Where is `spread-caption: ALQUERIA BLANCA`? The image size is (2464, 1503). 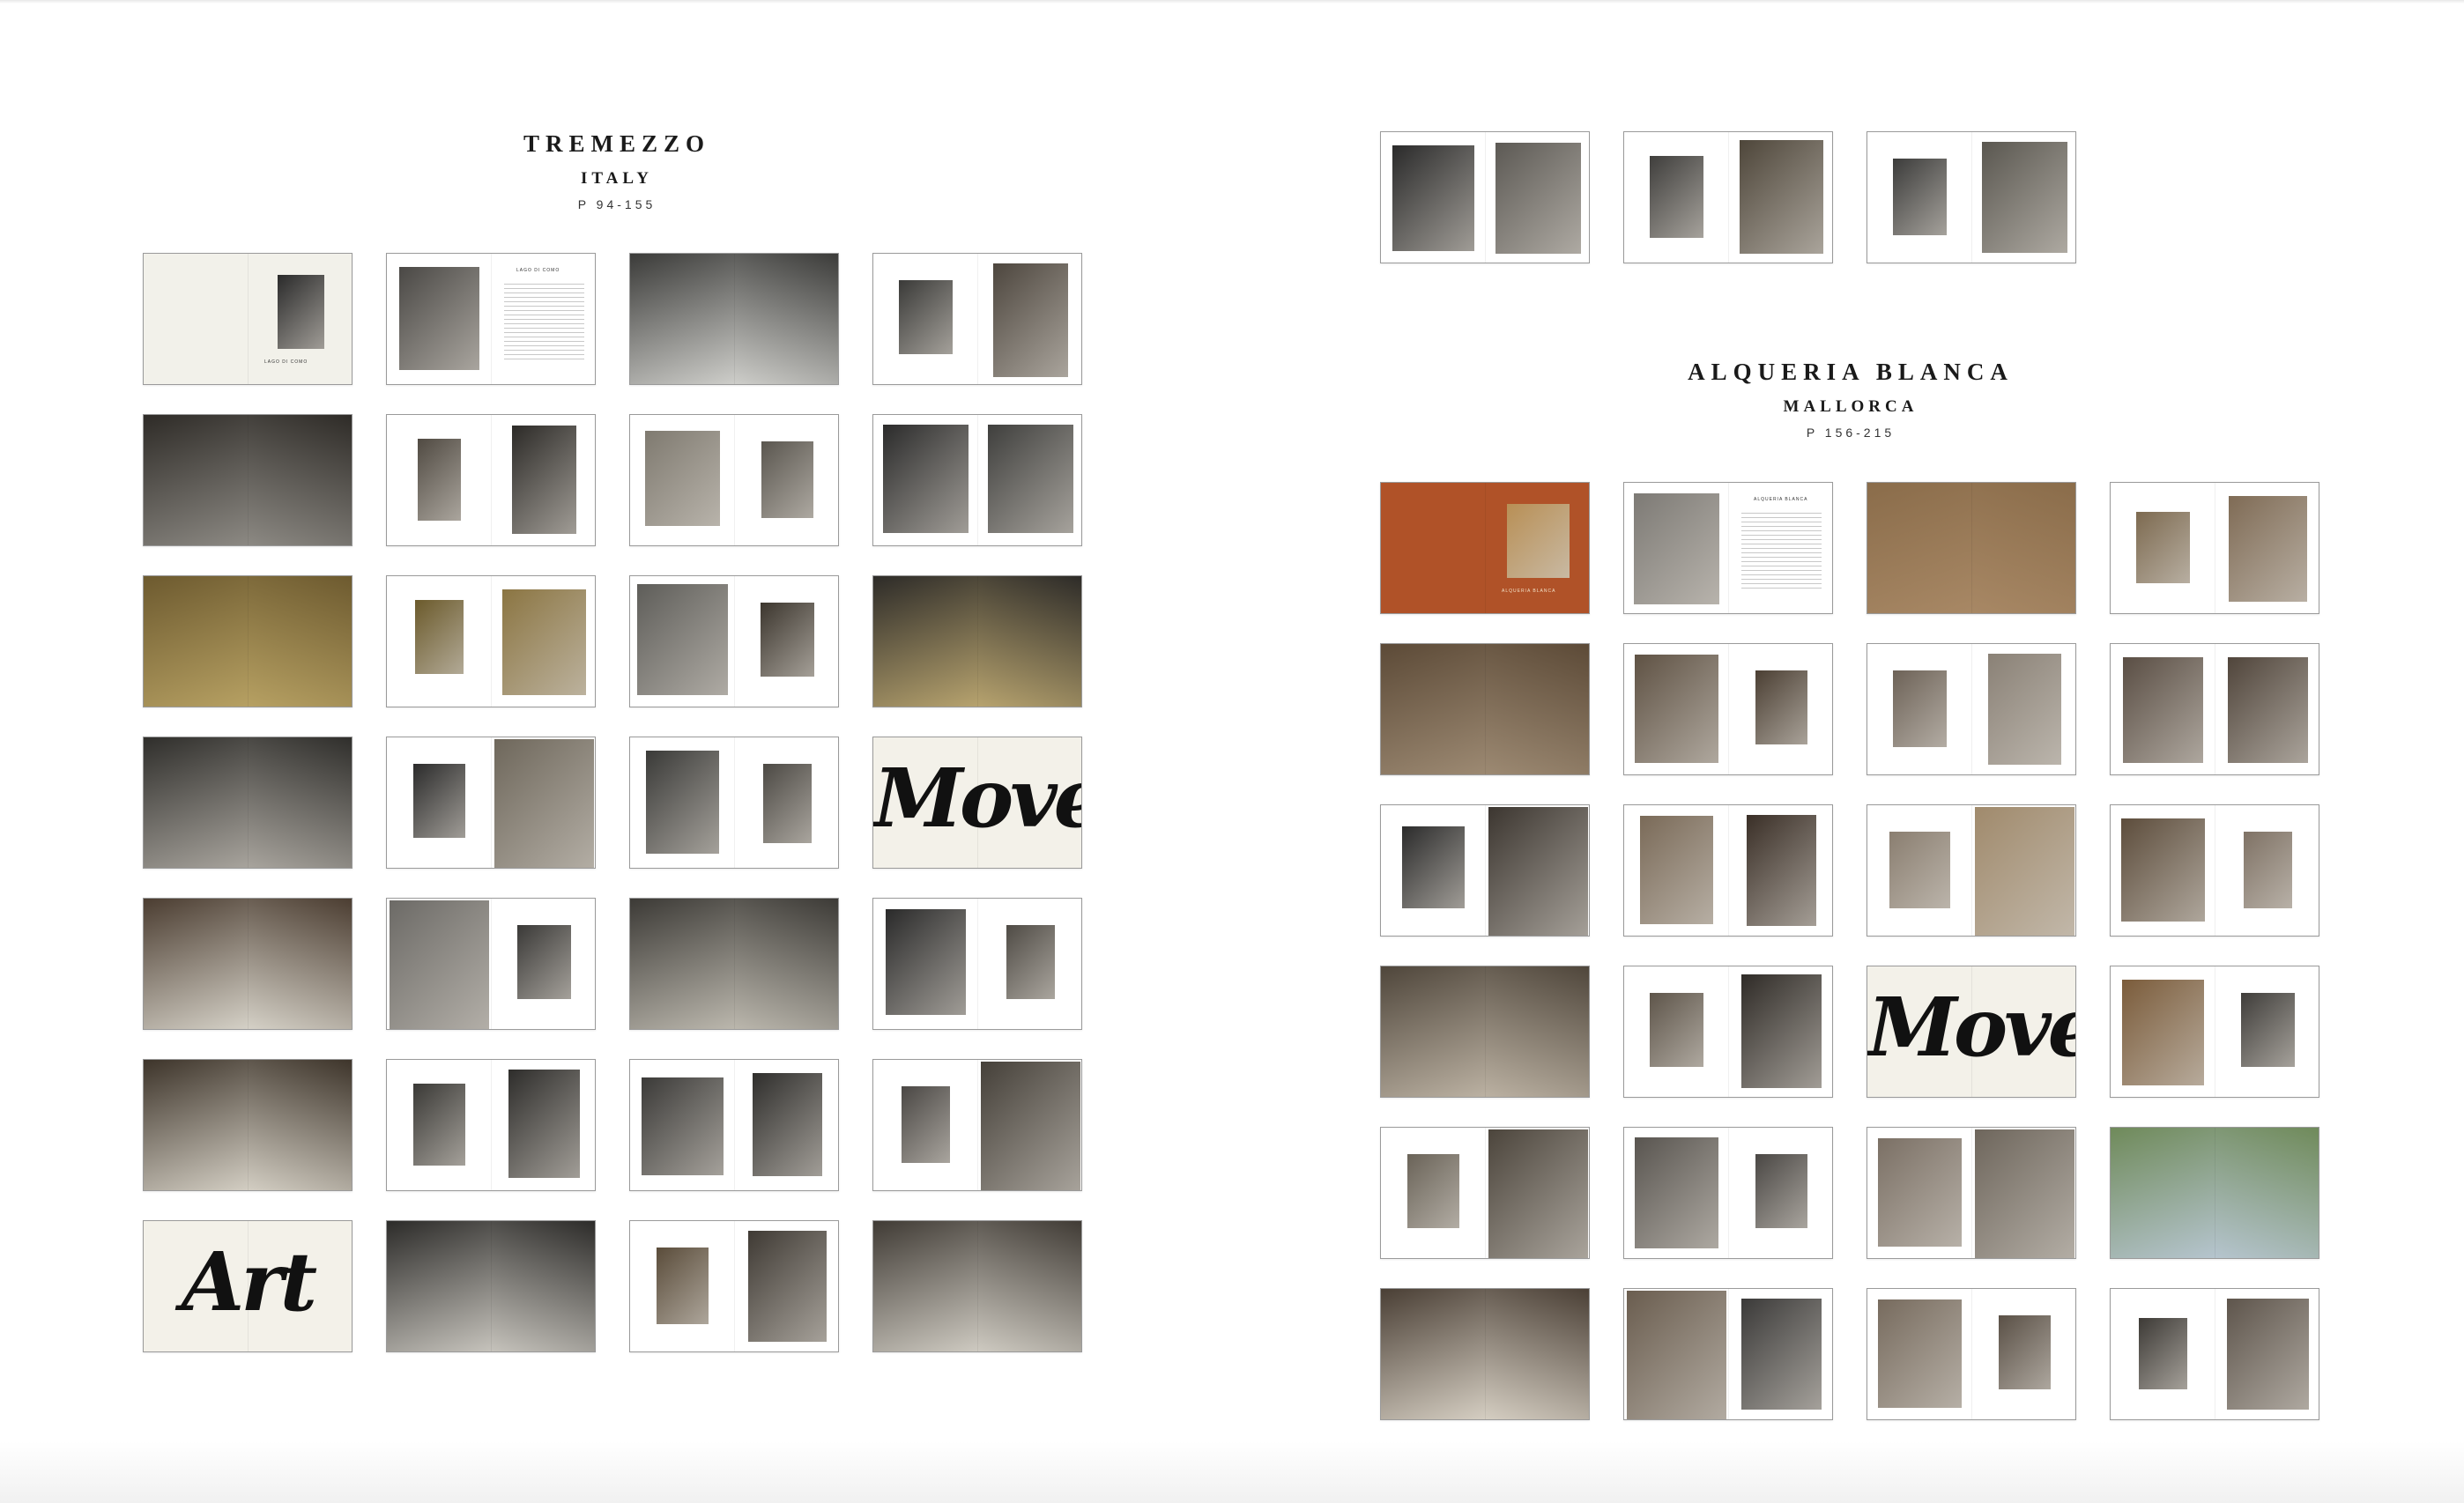
spread-caption: ALQUERIA BLANCA is located at coordinates (1781, 499).